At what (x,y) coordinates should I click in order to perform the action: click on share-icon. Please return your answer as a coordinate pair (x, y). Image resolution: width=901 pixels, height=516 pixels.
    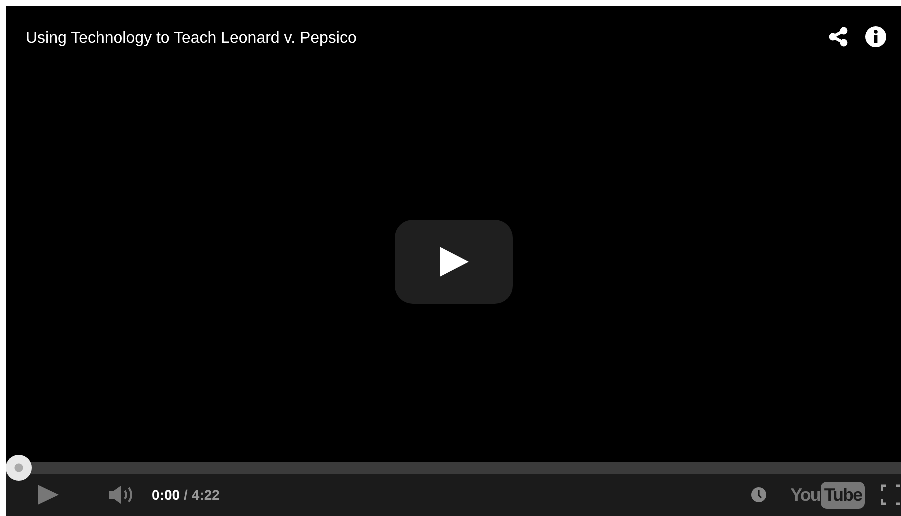
    Looking at the image, I should click on (839, 37).